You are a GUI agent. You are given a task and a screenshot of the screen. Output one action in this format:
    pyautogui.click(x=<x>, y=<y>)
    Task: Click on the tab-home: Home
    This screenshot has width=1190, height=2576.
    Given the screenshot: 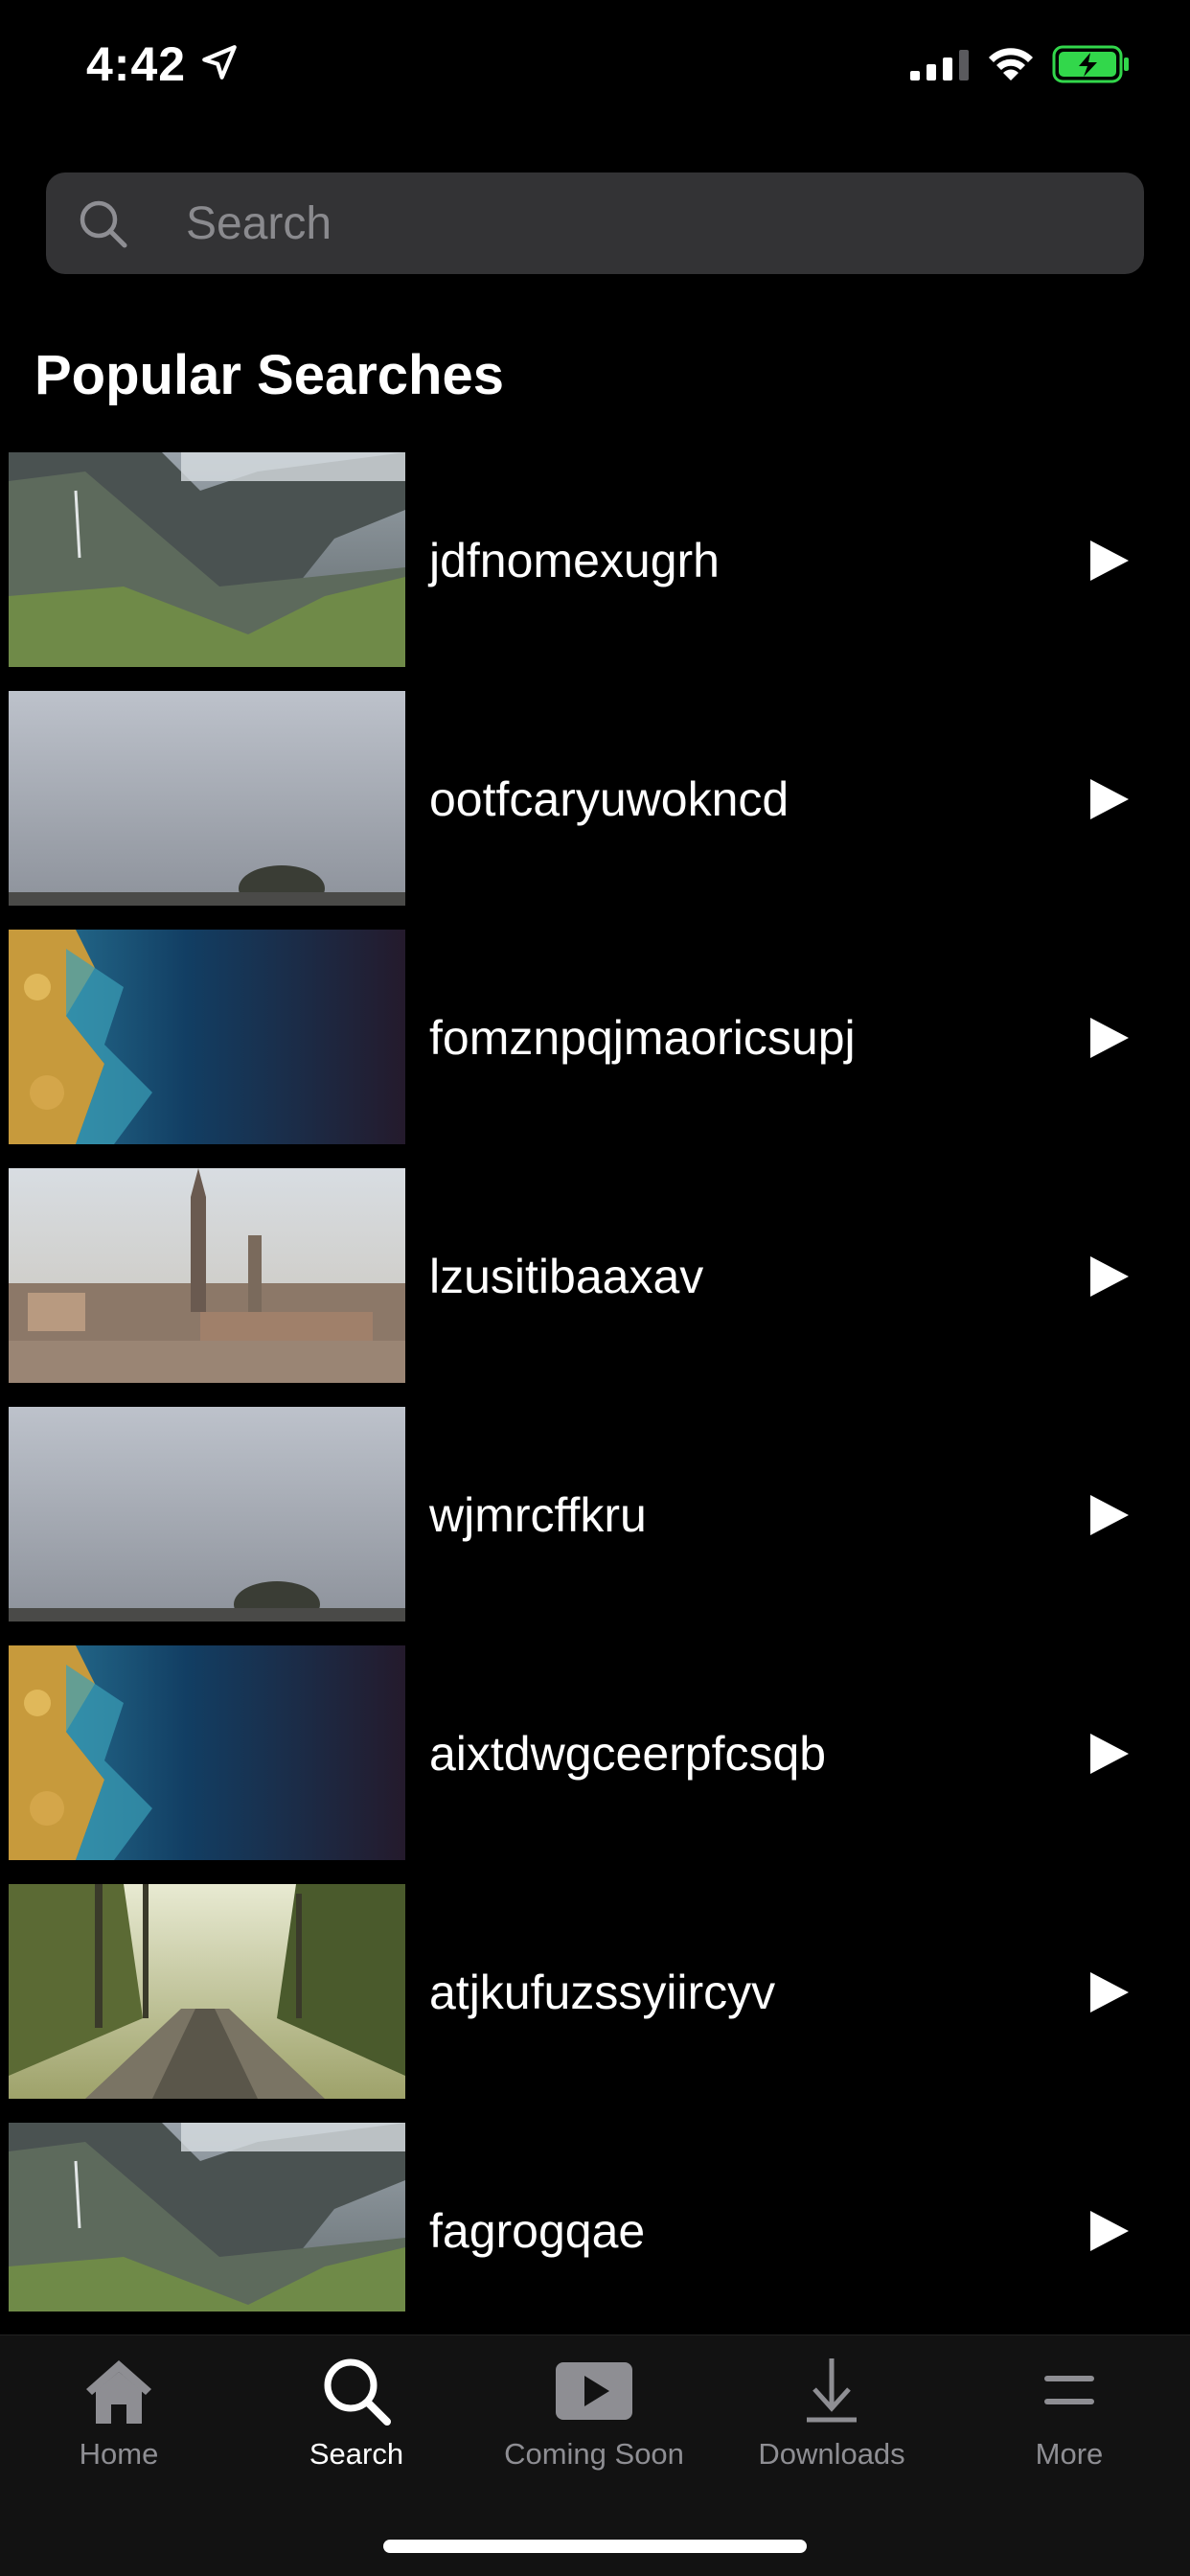 What is the action you would take?
    pyautogui.click(x=119, y=2426)
    